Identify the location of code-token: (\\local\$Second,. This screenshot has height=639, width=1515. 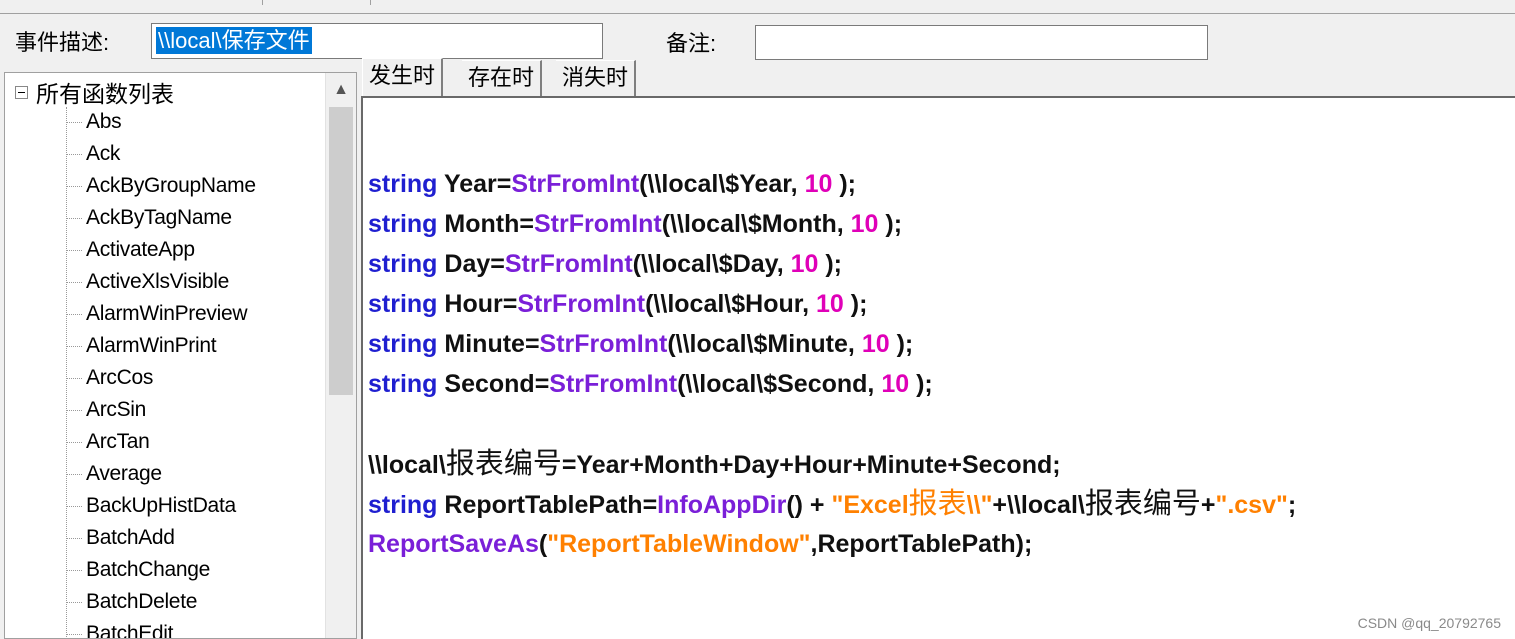
(779, 384).